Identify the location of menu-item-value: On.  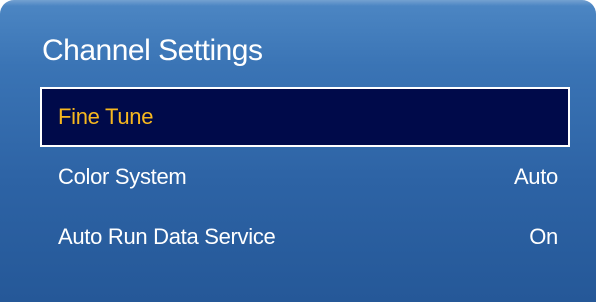
(543, 236).